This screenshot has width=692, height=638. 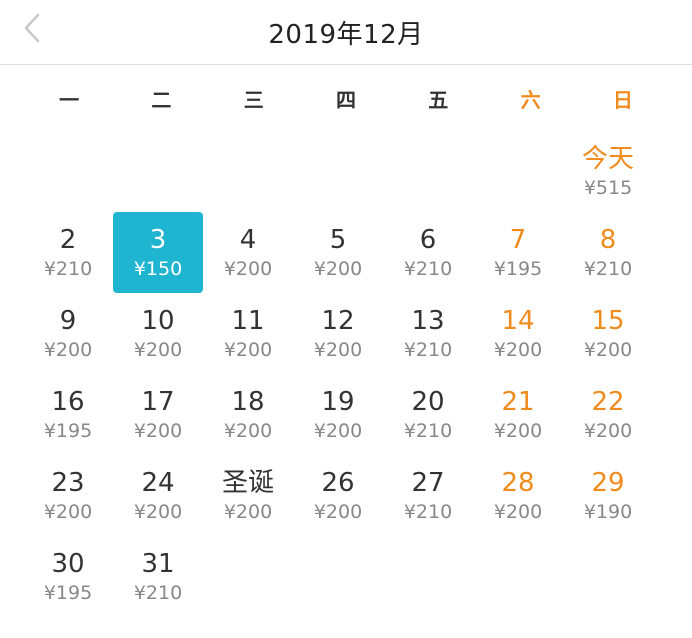 What do you see at coordinates (438, 99) in the screenshot?
I see `weekday-label: 五` at bounding box center [438, 99].